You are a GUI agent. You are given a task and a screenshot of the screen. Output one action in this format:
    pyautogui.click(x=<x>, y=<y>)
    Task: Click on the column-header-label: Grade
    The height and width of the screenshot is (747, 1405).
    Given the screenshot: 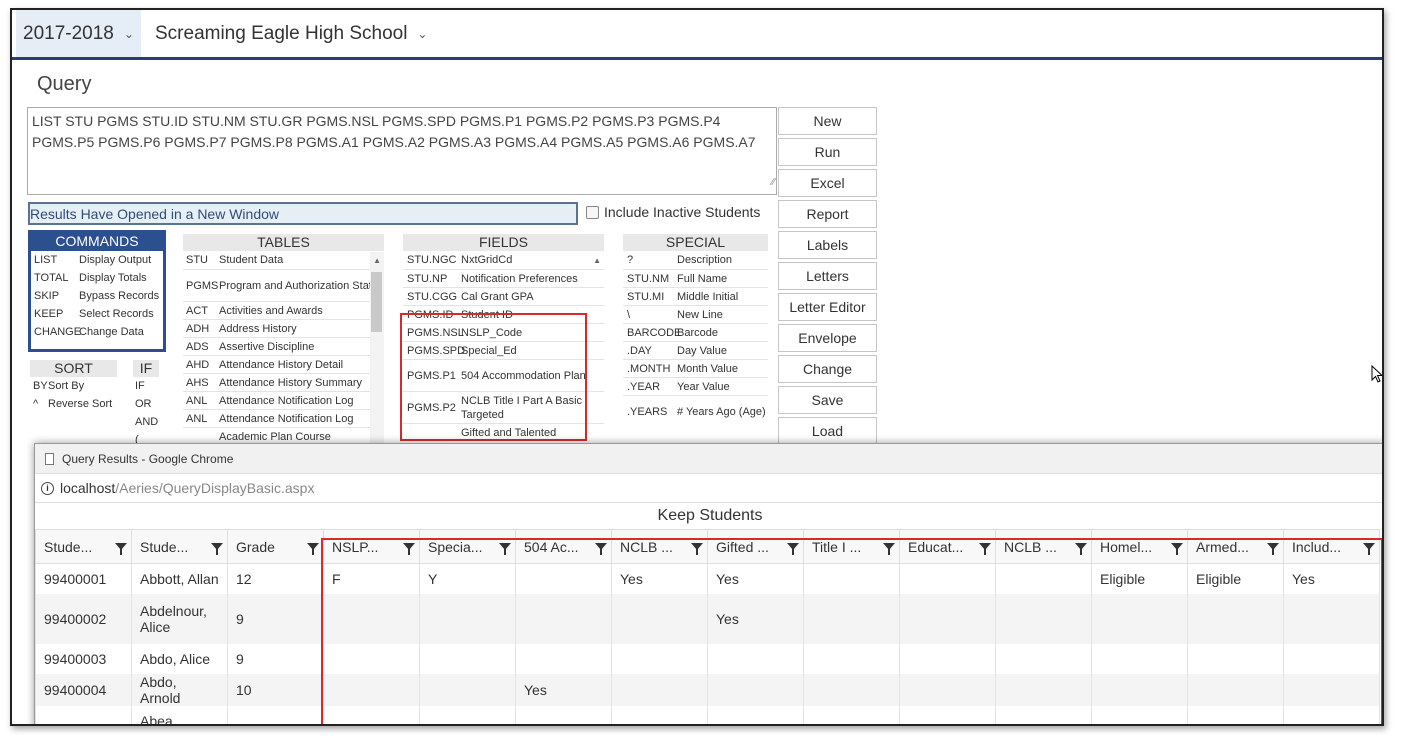 What is the action you would take?
    pyautogui.click(x=255, y=546)
    